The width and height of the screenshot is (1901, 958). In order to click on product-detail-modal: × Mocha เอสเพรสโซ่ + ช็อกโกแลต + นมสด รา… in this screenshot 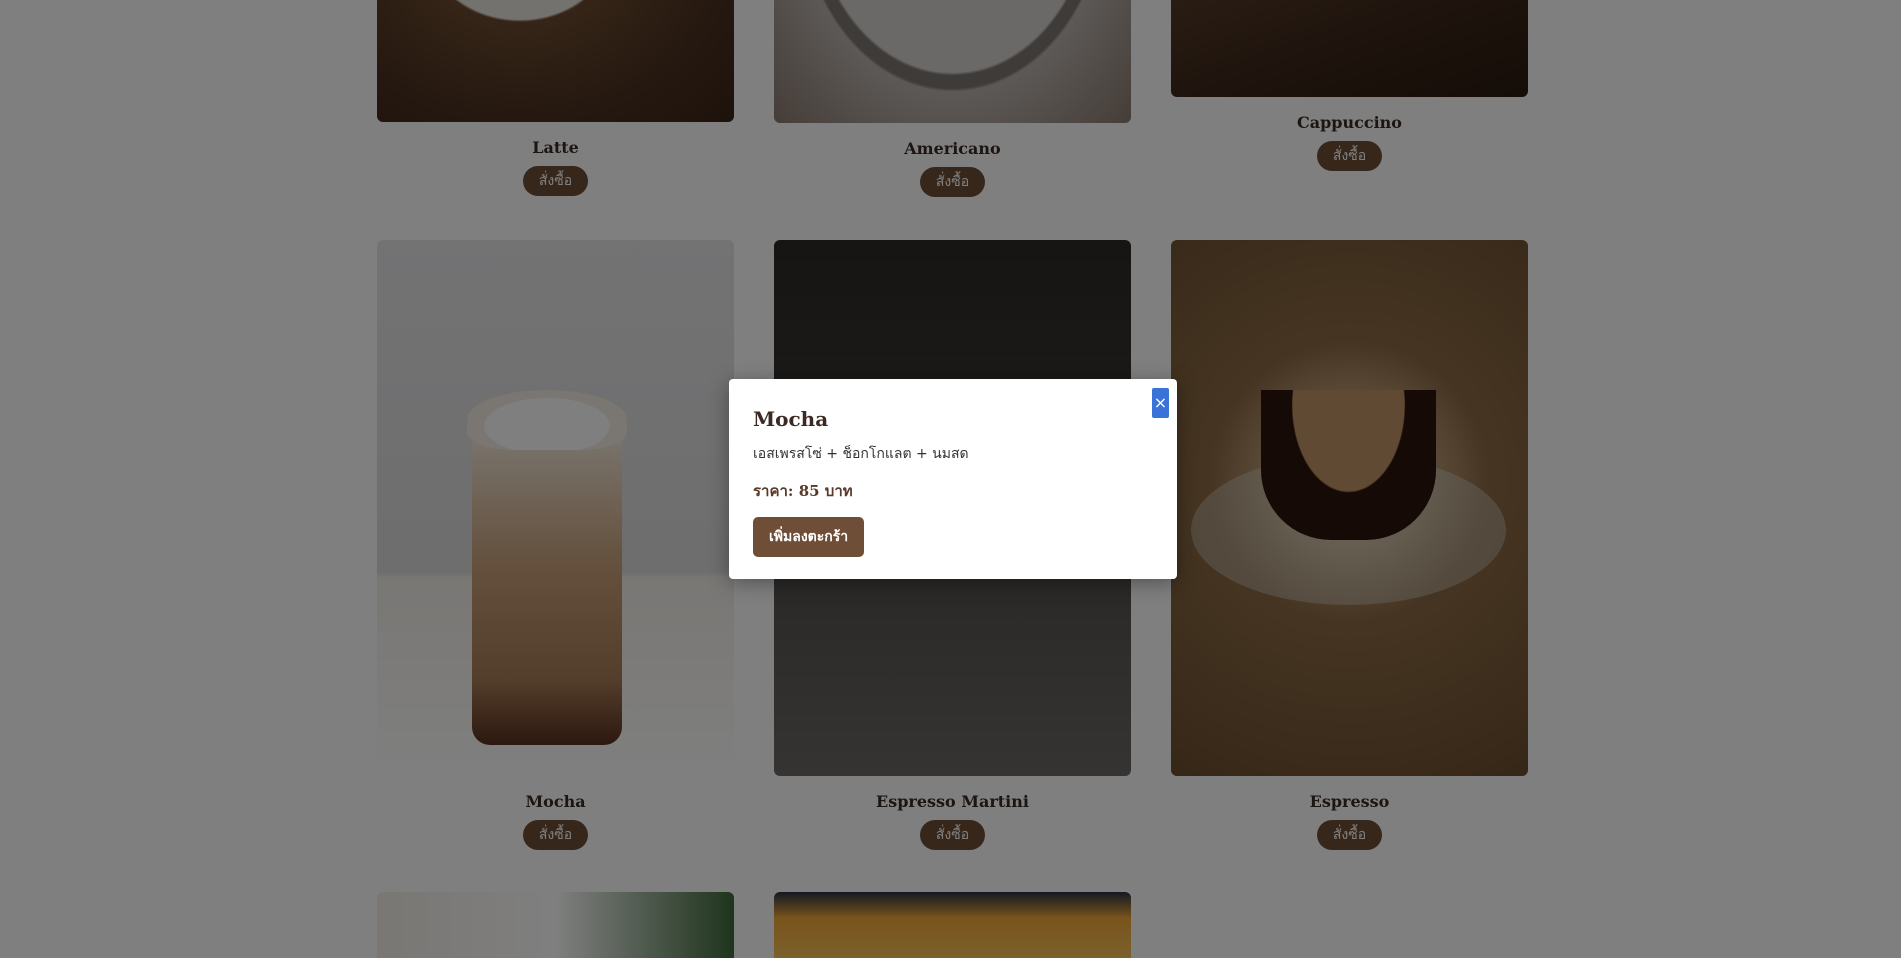, I will do `click(953, 479)`.